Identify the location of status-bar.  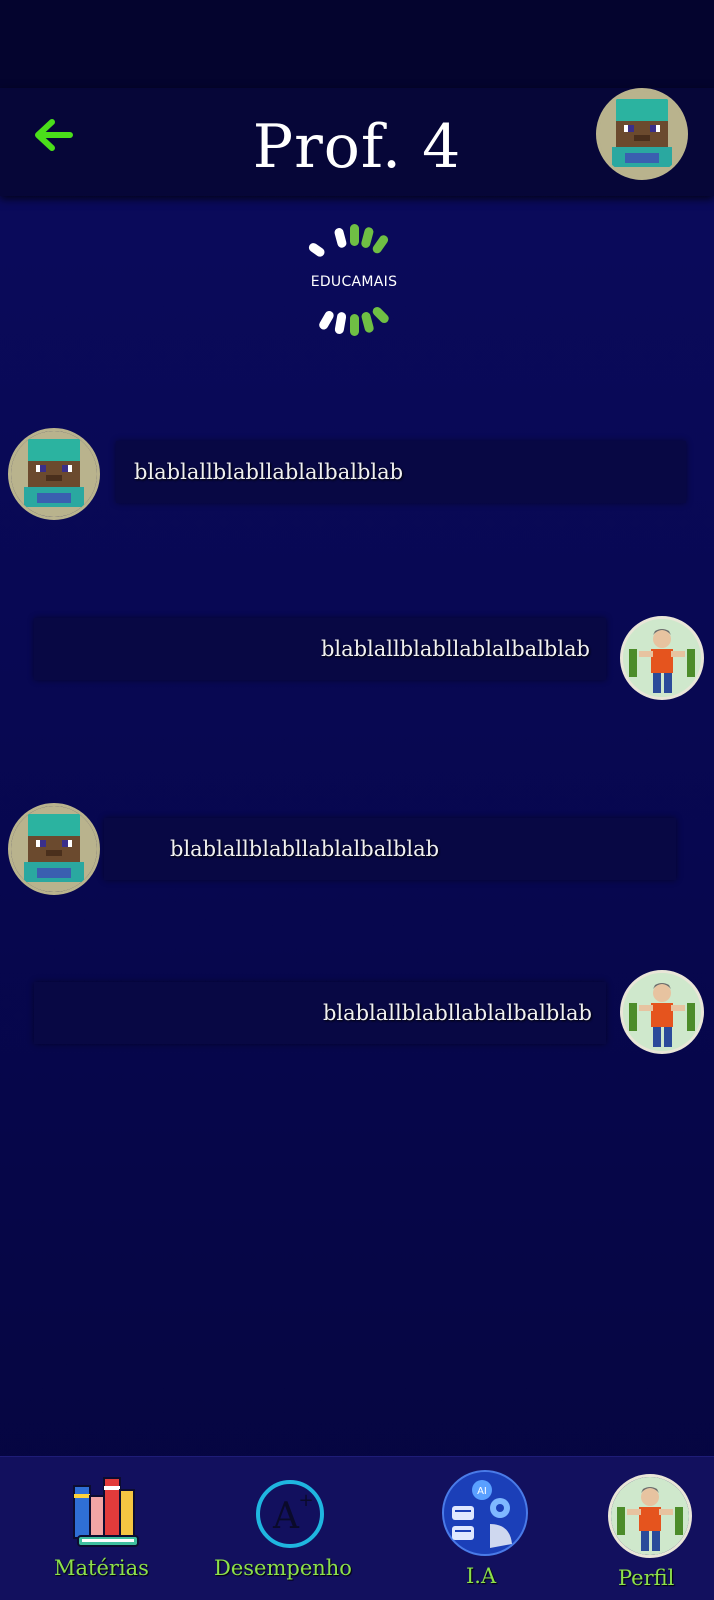
(357, 44).